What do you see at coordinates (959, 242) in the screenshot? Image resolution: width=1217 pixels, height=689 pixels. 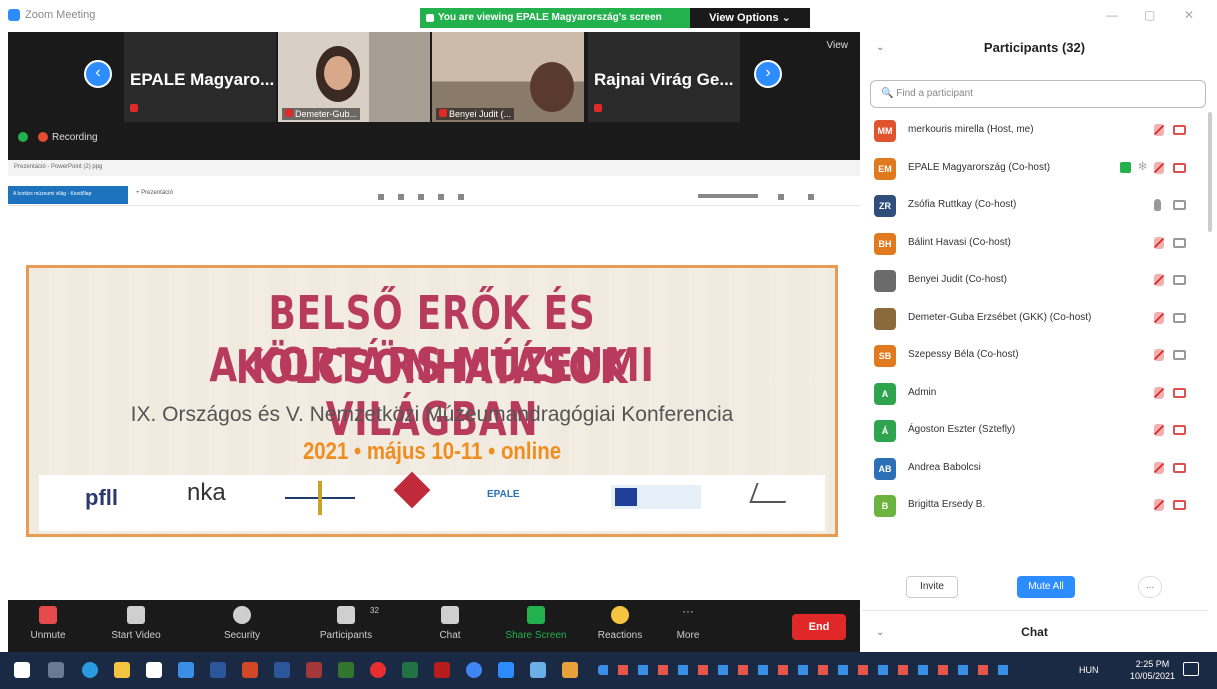 I see `participant-name: Bálint Havasi (Co-host)` at bounding box center [959, 242].